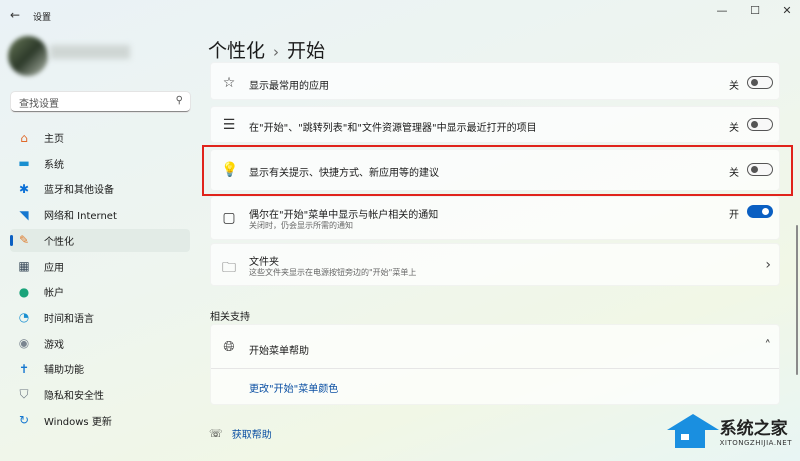 This screenshot has width=800, height=461. I want to click on help-card: 🌐︎ 开始菜单帮助 ˄ 更改"开始"菜单颜色, so click(495, 364).